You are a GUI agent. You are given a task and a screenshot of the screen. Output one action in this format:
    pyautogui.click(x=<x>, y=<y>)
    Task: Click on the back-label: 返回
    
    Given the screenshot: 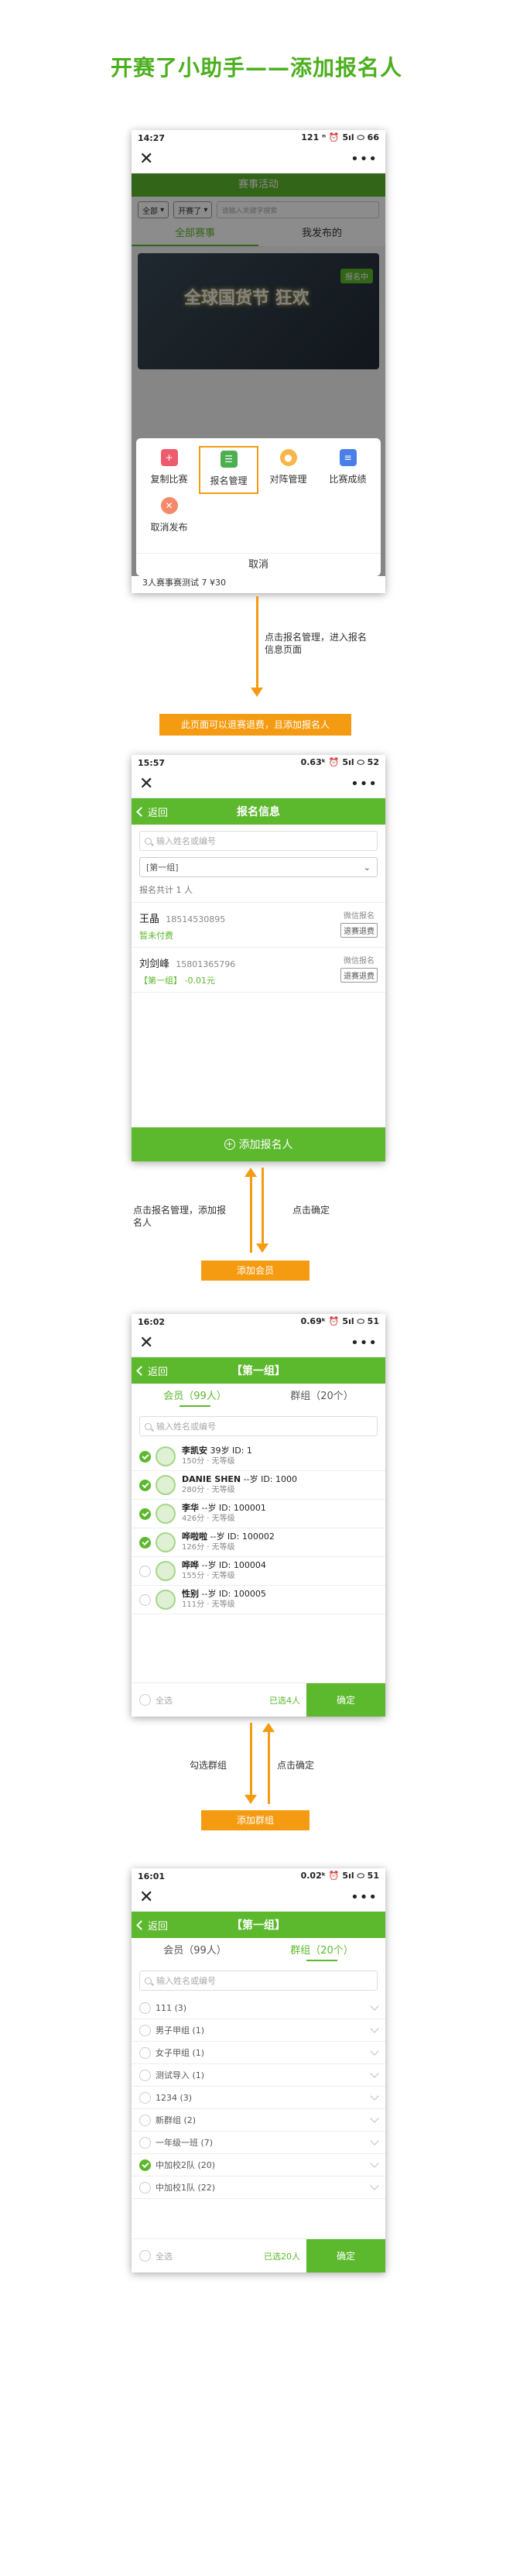 What is the action you would take?
    pyautogui.click(x=158, y=1926)
    